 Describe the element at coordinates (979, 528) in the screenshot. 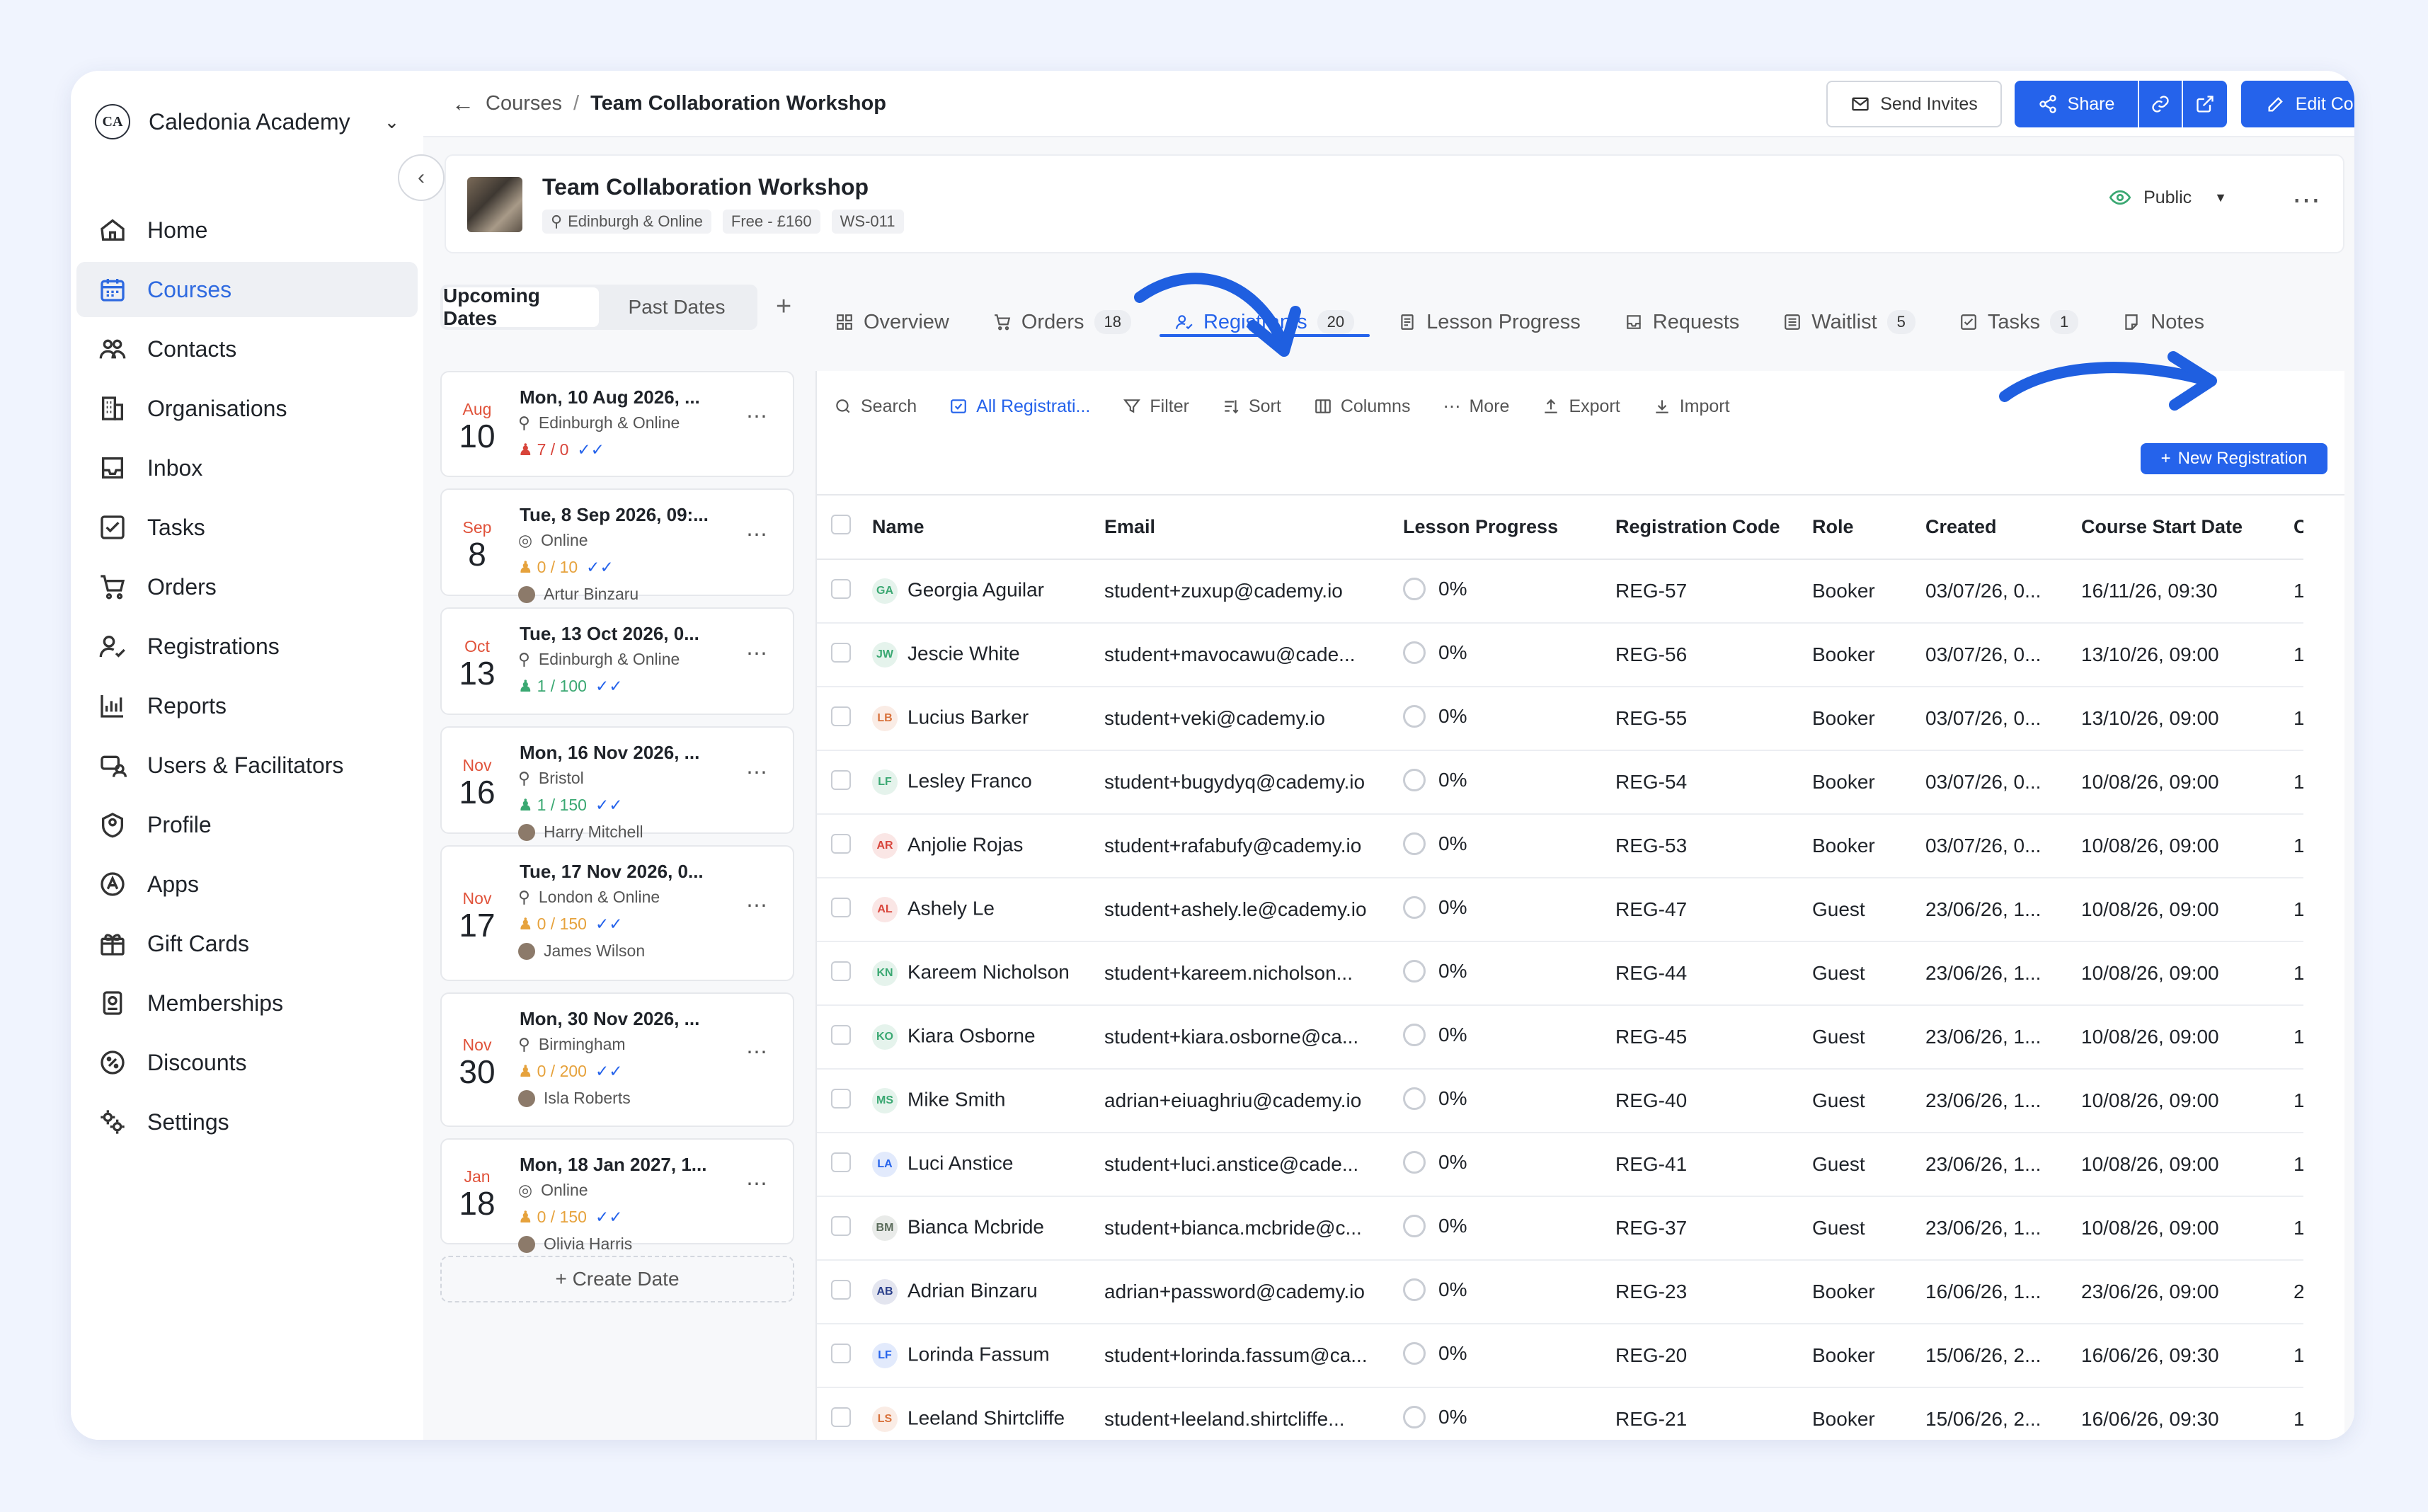

I see `column-header: Name` at that location.